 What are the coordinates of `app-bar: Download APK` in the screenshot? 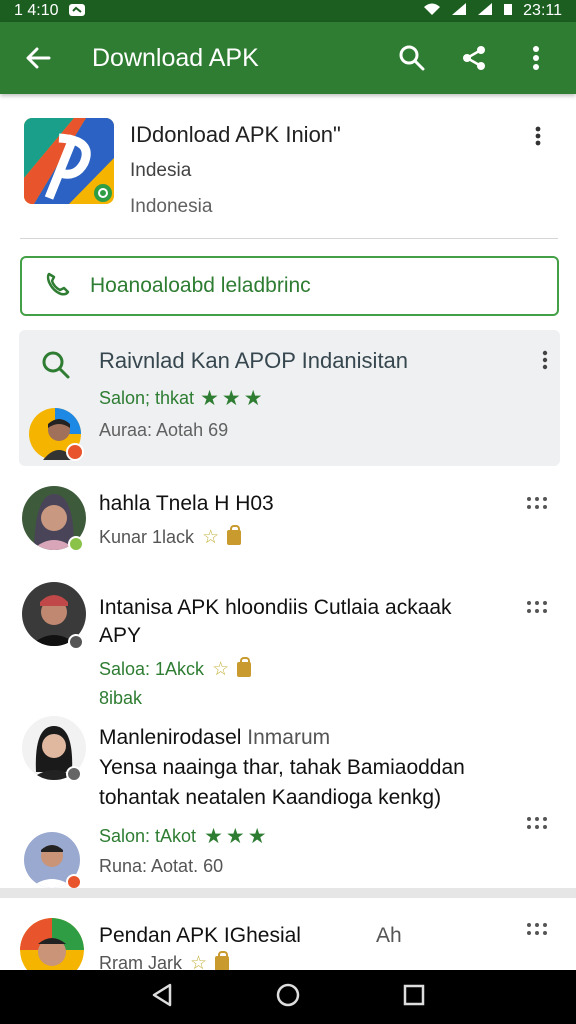 It's located at (288, 58).